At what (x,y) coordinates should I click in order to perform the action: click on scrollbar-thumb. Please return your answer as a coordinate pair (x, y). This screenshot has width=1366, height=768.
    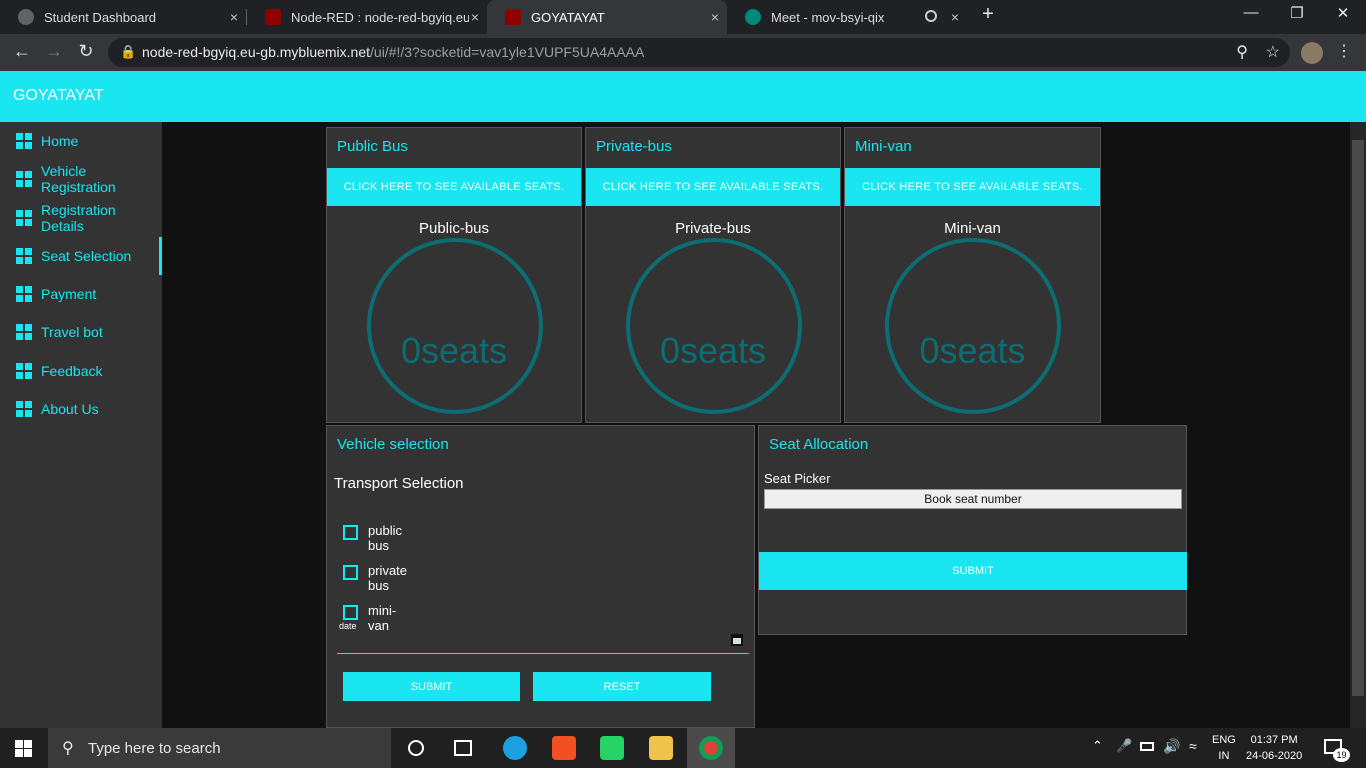
    Looking at the image, I should click on (1358, 418).